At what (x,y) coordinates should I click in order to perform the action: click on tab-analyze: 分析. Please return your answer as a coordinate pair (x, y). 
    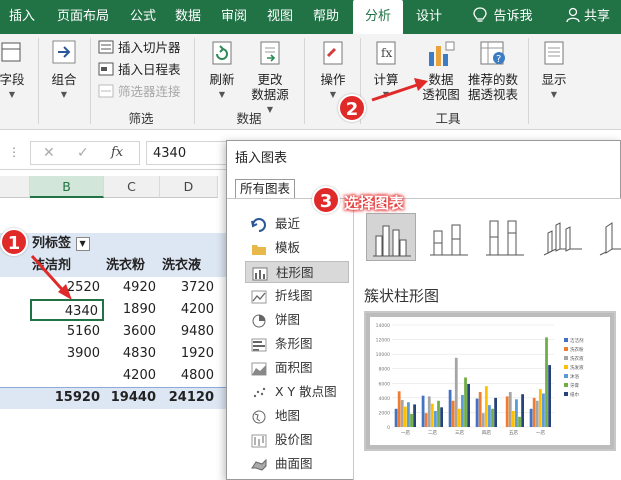
    Looking at the image, I should click on (378, 17).